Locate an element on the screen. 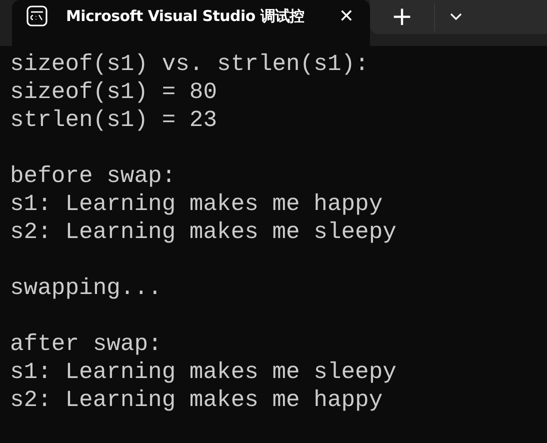 The image size is (547, 443). console-line: sizeof(s1) vs. strlen(s1): is located at coordinates (190, 64).